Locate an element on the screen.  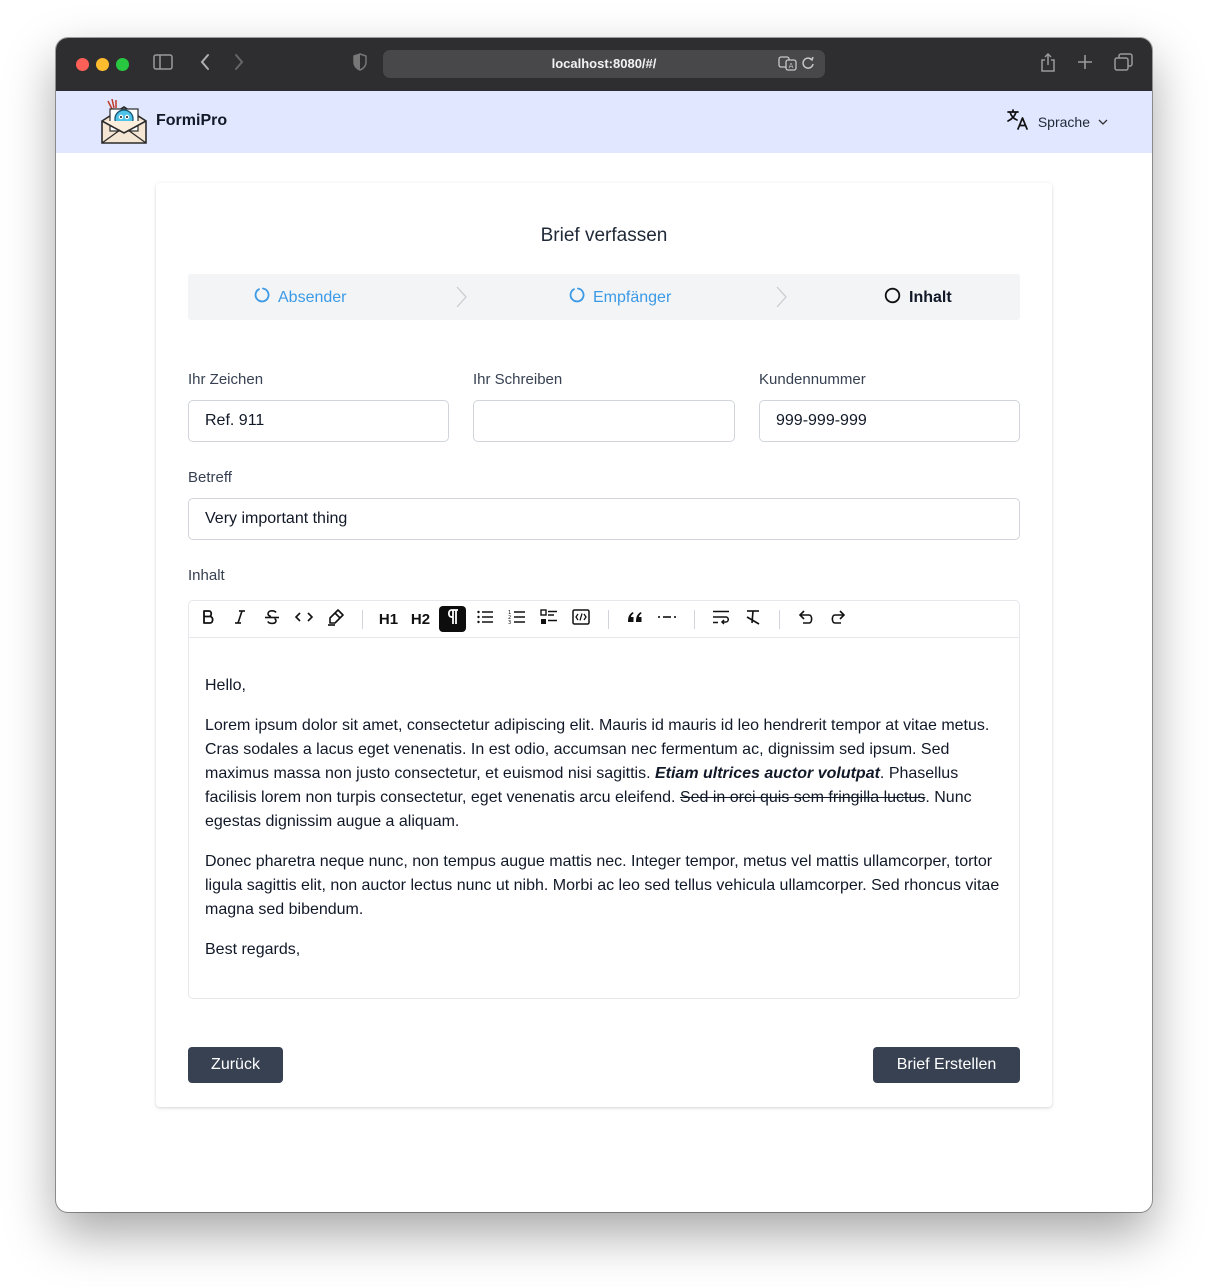
redo-button is located at coordinates (837, 619).